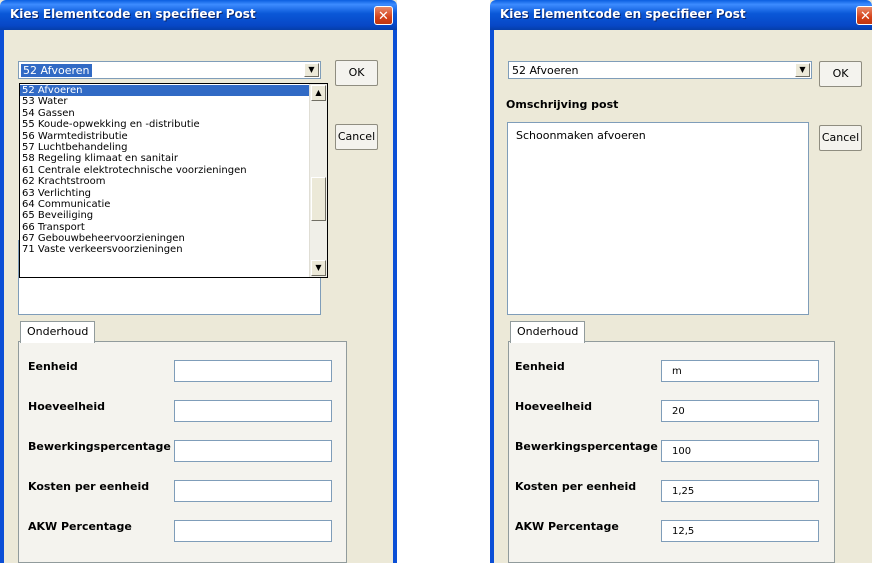 Image resolution: width=872 pixels, height=563 pixels. Describe the element at coordinates (740, 411) in the screenshot. I see `hoeveelheid-input: 20` at that location.